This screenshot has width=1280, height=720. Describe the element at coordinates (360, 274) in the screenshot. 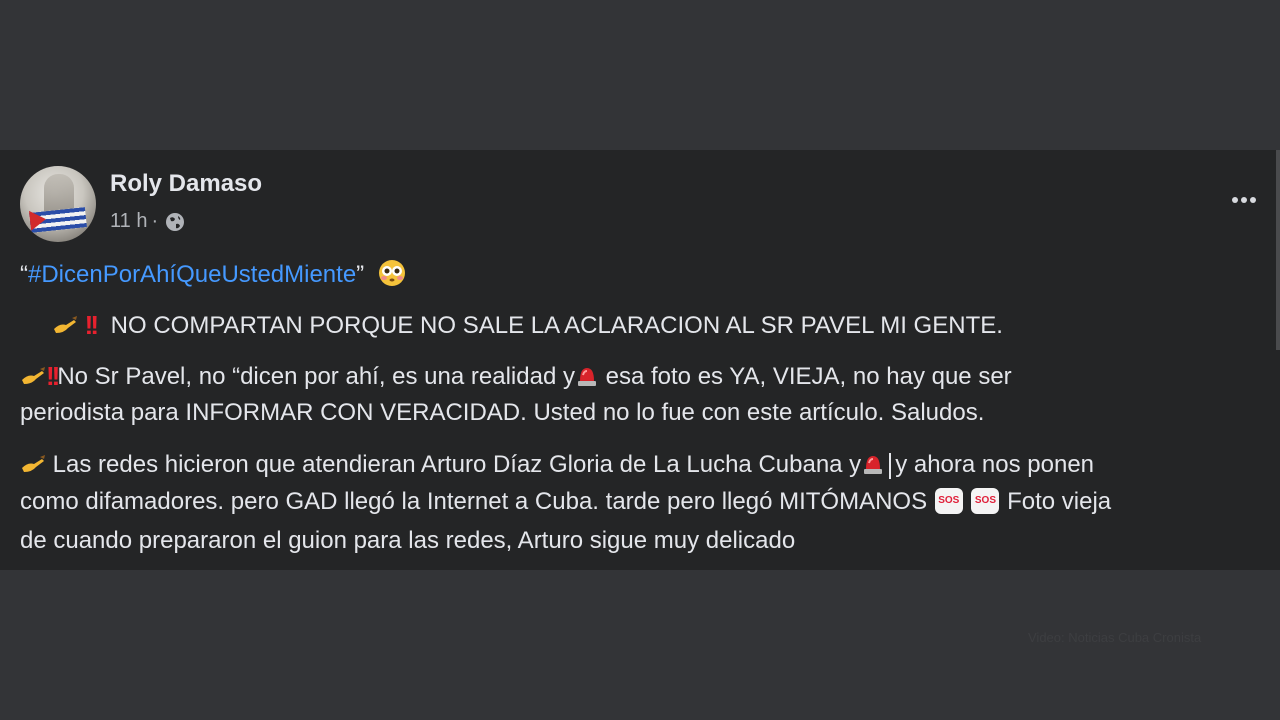

I see `quote-close: ”` at that location.